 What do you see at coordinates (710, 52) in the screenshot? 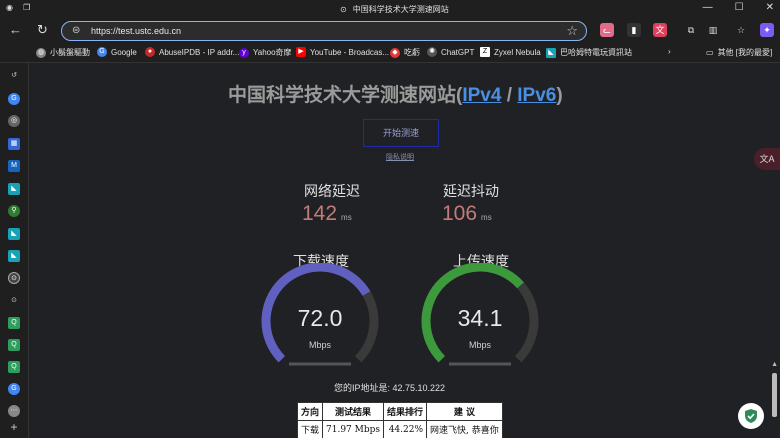
I see `folder-icon: ▭` at bounding box center [710, 52].